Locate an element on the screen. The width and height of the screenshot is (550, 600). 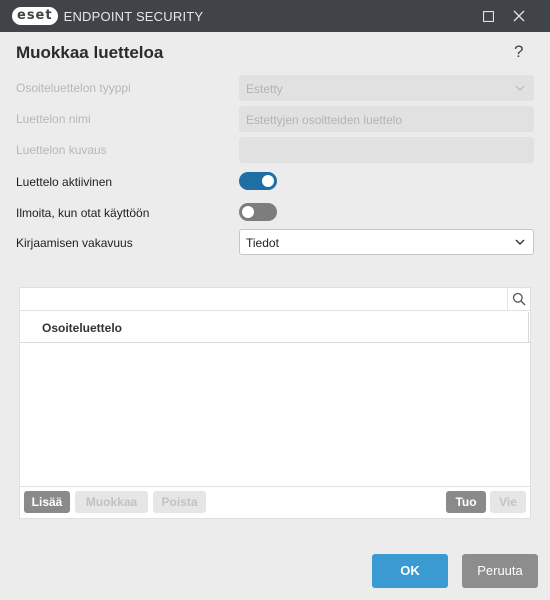
notify-label: Ilmoita, kun otat käyttöön is located at coordinates (83, 213).